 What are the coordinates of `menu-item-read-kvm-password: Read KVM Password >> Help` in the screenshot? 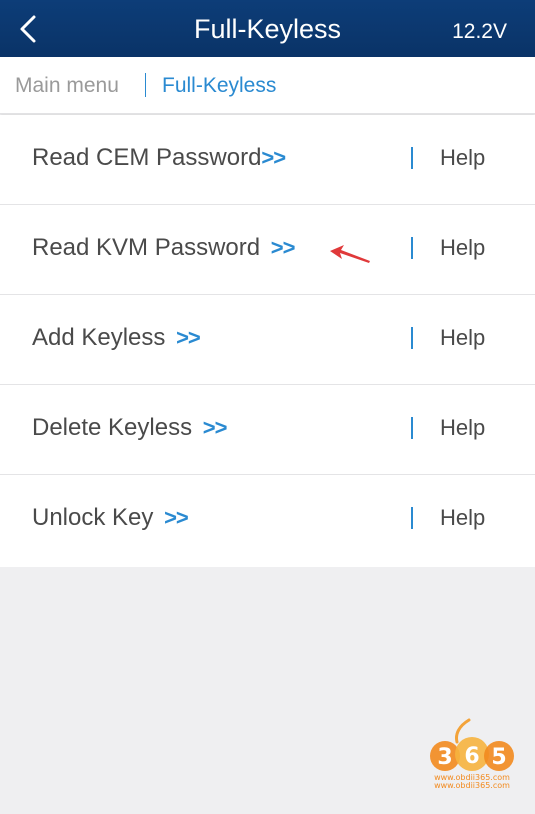 It's located at (267, 250).